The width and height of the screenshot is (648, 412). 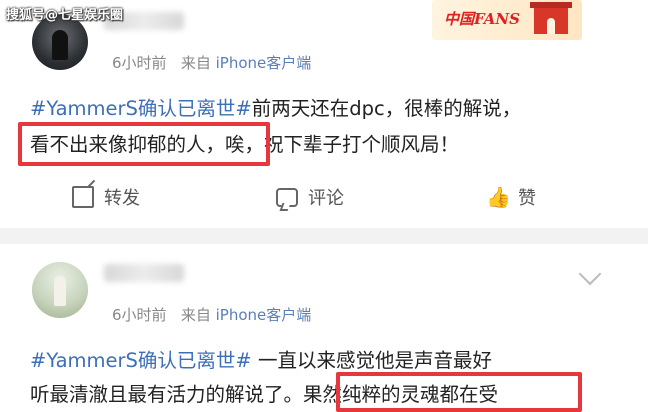 What do you see at coordinates (65, 15) in the screenshot?
I see `watermark: 搜狐号@七星娱乐圈` at bounding box center [65, 15].